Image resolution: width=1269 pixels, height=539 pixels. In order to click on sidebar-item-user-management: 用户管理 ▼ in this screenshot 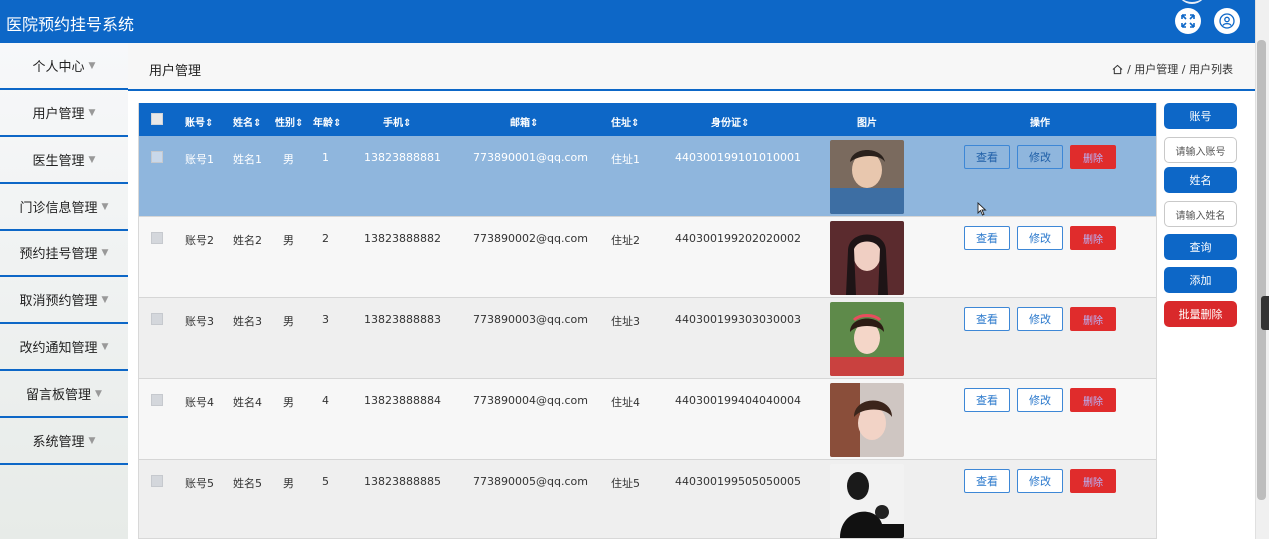, I will do `click(64, 113)`.